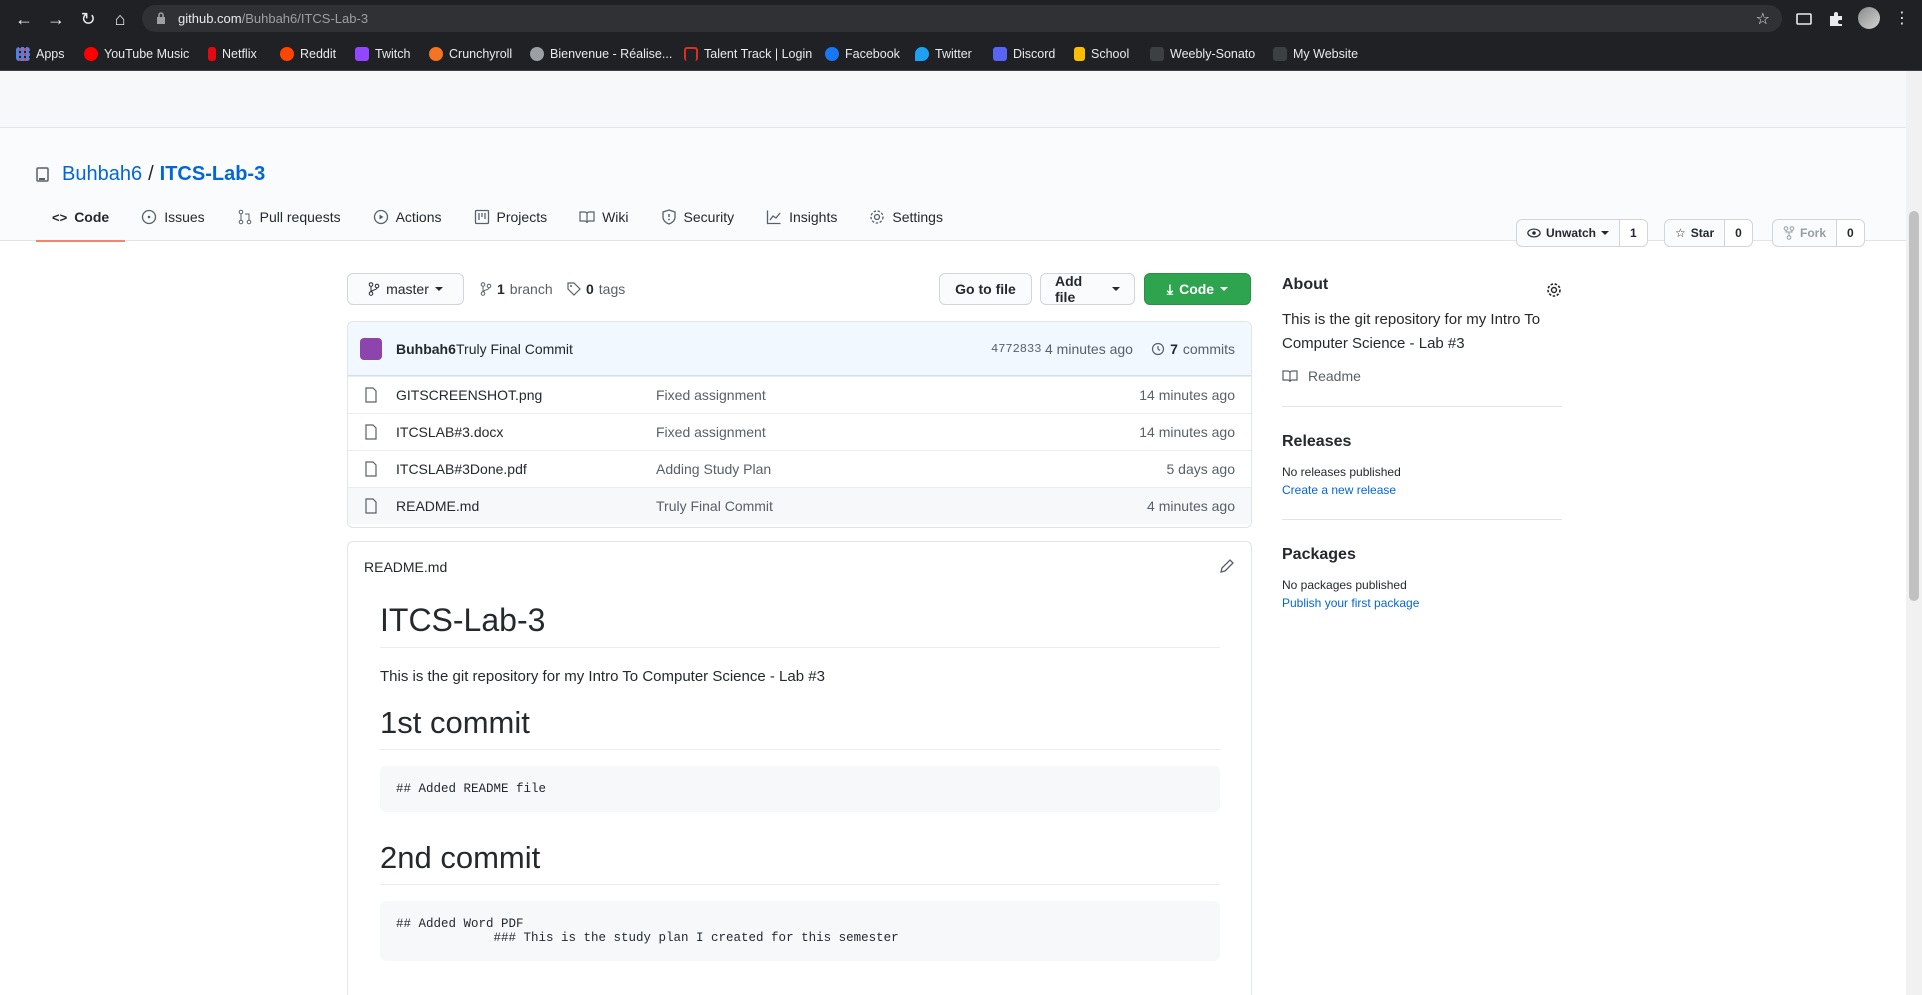 The image size is (1922, 995). I want to click on file-name-link: ITCSLAB#3.docx, so click(449, 432).